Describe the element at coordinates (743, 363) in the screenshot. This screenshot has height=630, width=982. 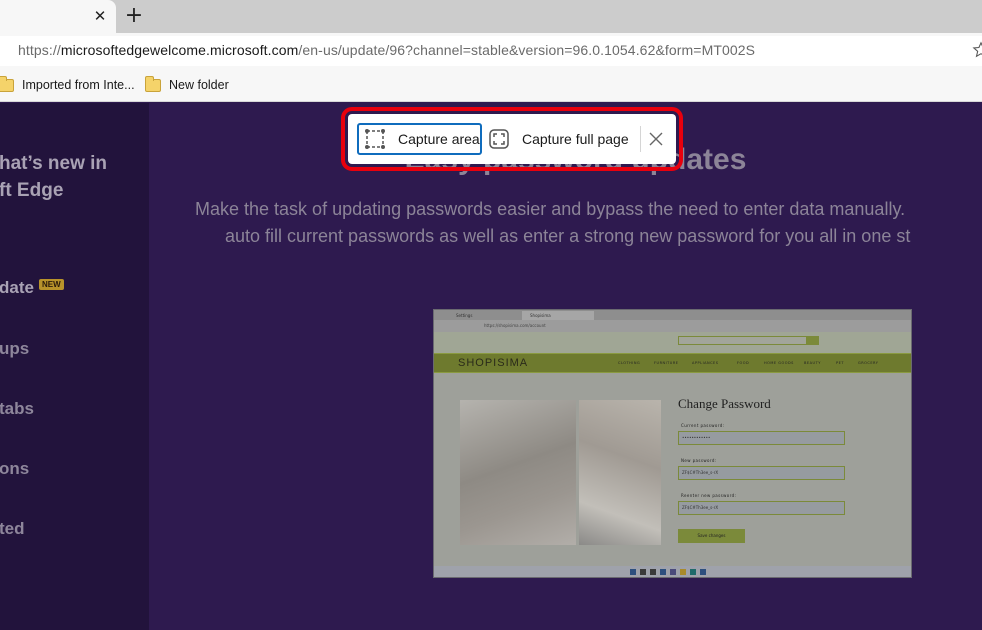
I see `shot-nav-item: FOOD` at that location.